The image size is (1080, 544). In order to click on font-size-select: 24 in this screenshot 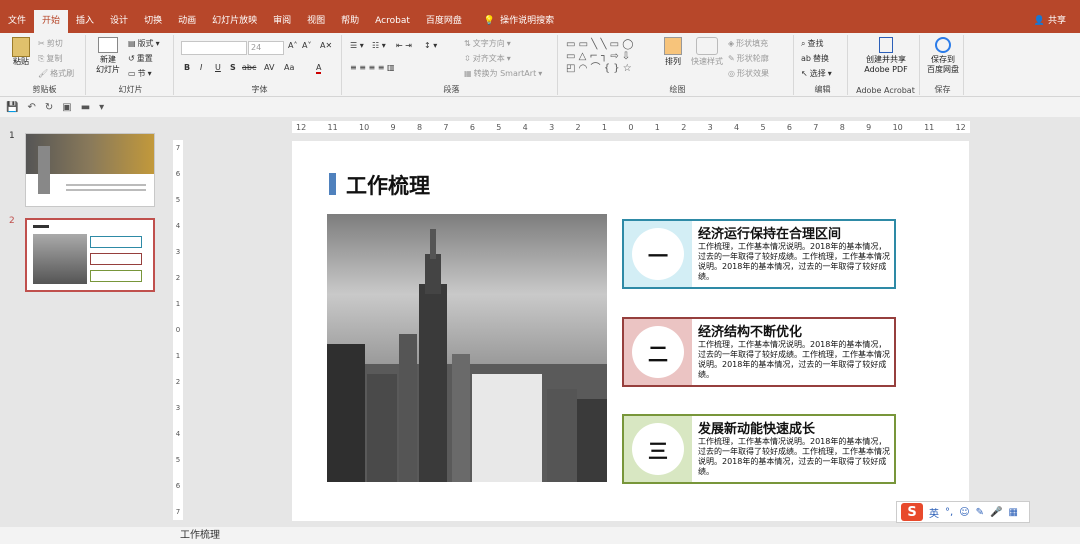, I will do `click(266, 48)`.